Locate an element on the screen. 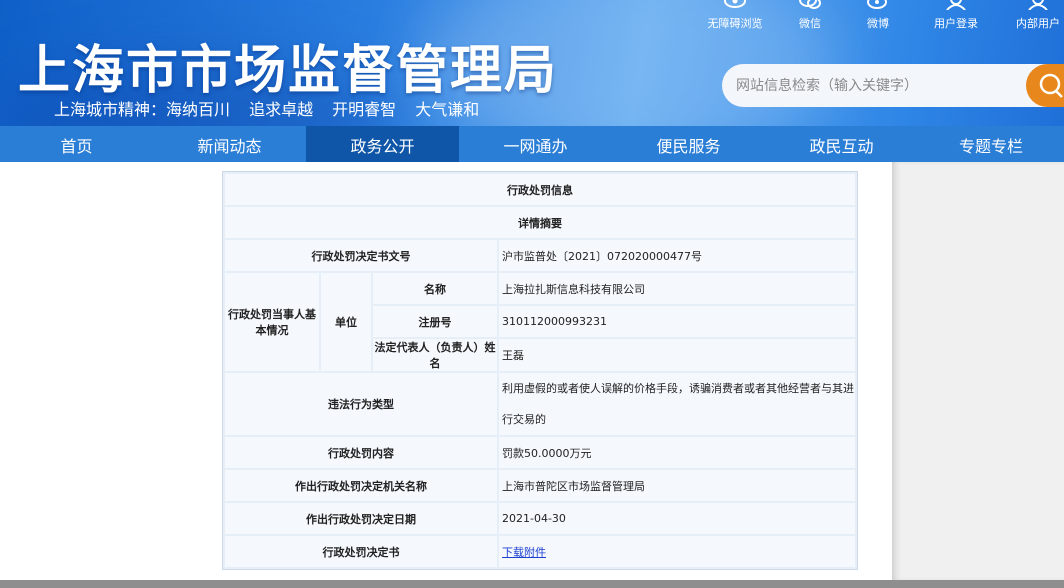  nav-interaction: 政民互动 is located at coordinates (841, 144).